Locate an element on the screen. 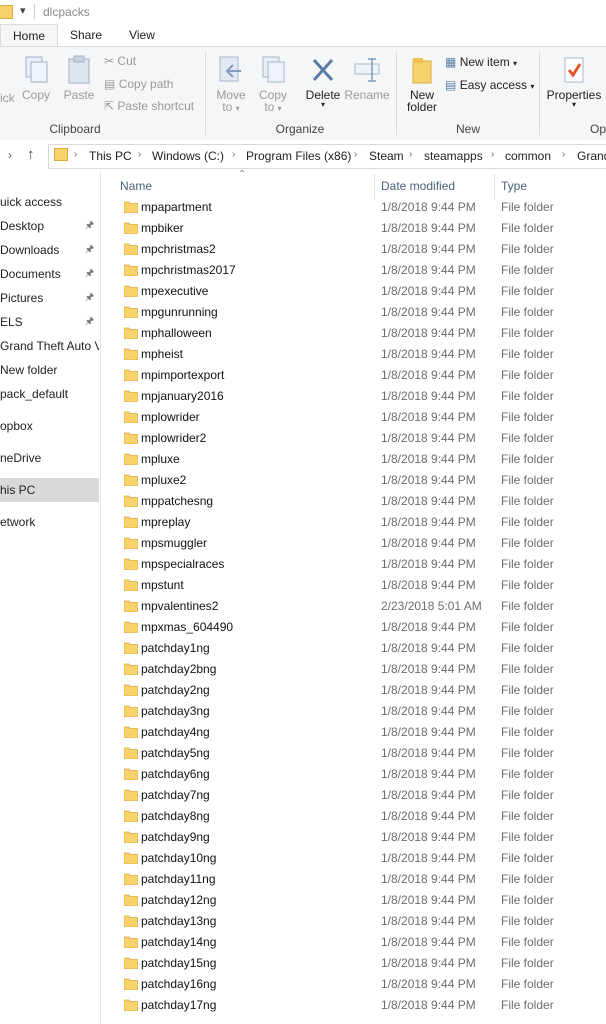 The width and height of the screenshot is (606, 1024). file-row: mpapartment 1/8/2018 9:44 PM File folder is located at coordinates (359, 207).